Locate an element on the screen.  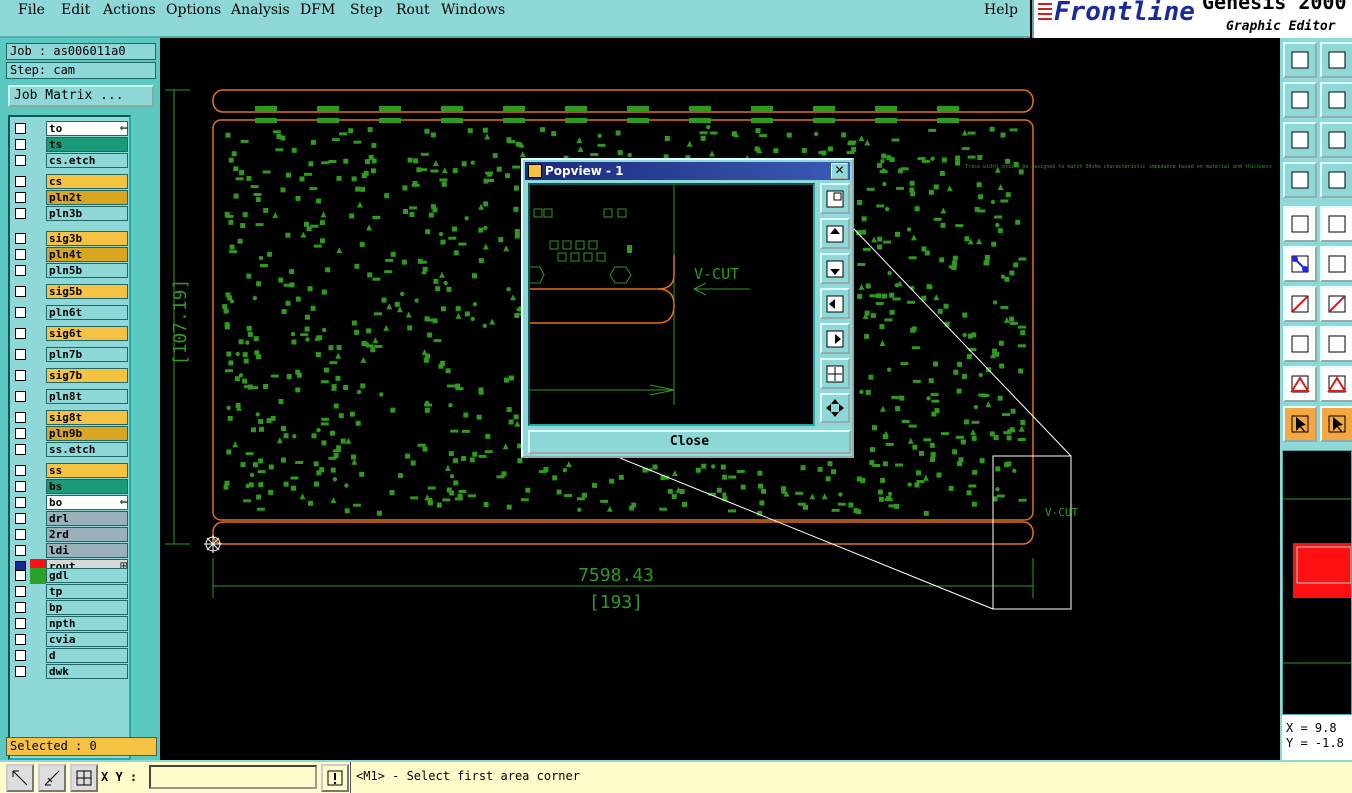
target-icon is located at coordinates (1336, 180).